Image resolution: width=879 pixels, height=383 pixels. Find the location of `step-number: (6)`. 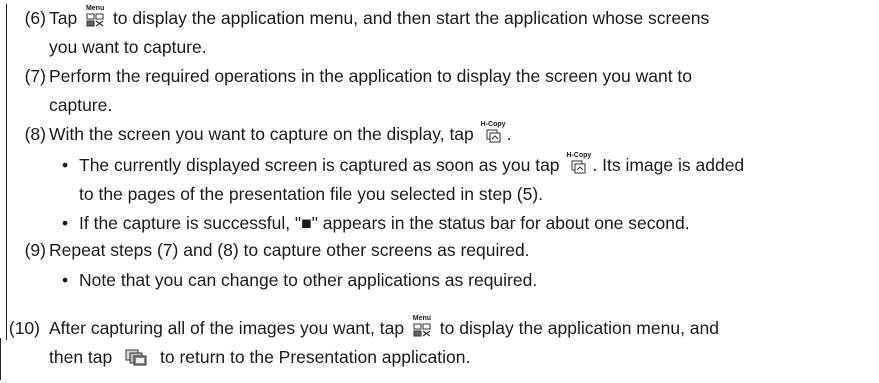

step-number: (6) is located at coordinates (35, 18).